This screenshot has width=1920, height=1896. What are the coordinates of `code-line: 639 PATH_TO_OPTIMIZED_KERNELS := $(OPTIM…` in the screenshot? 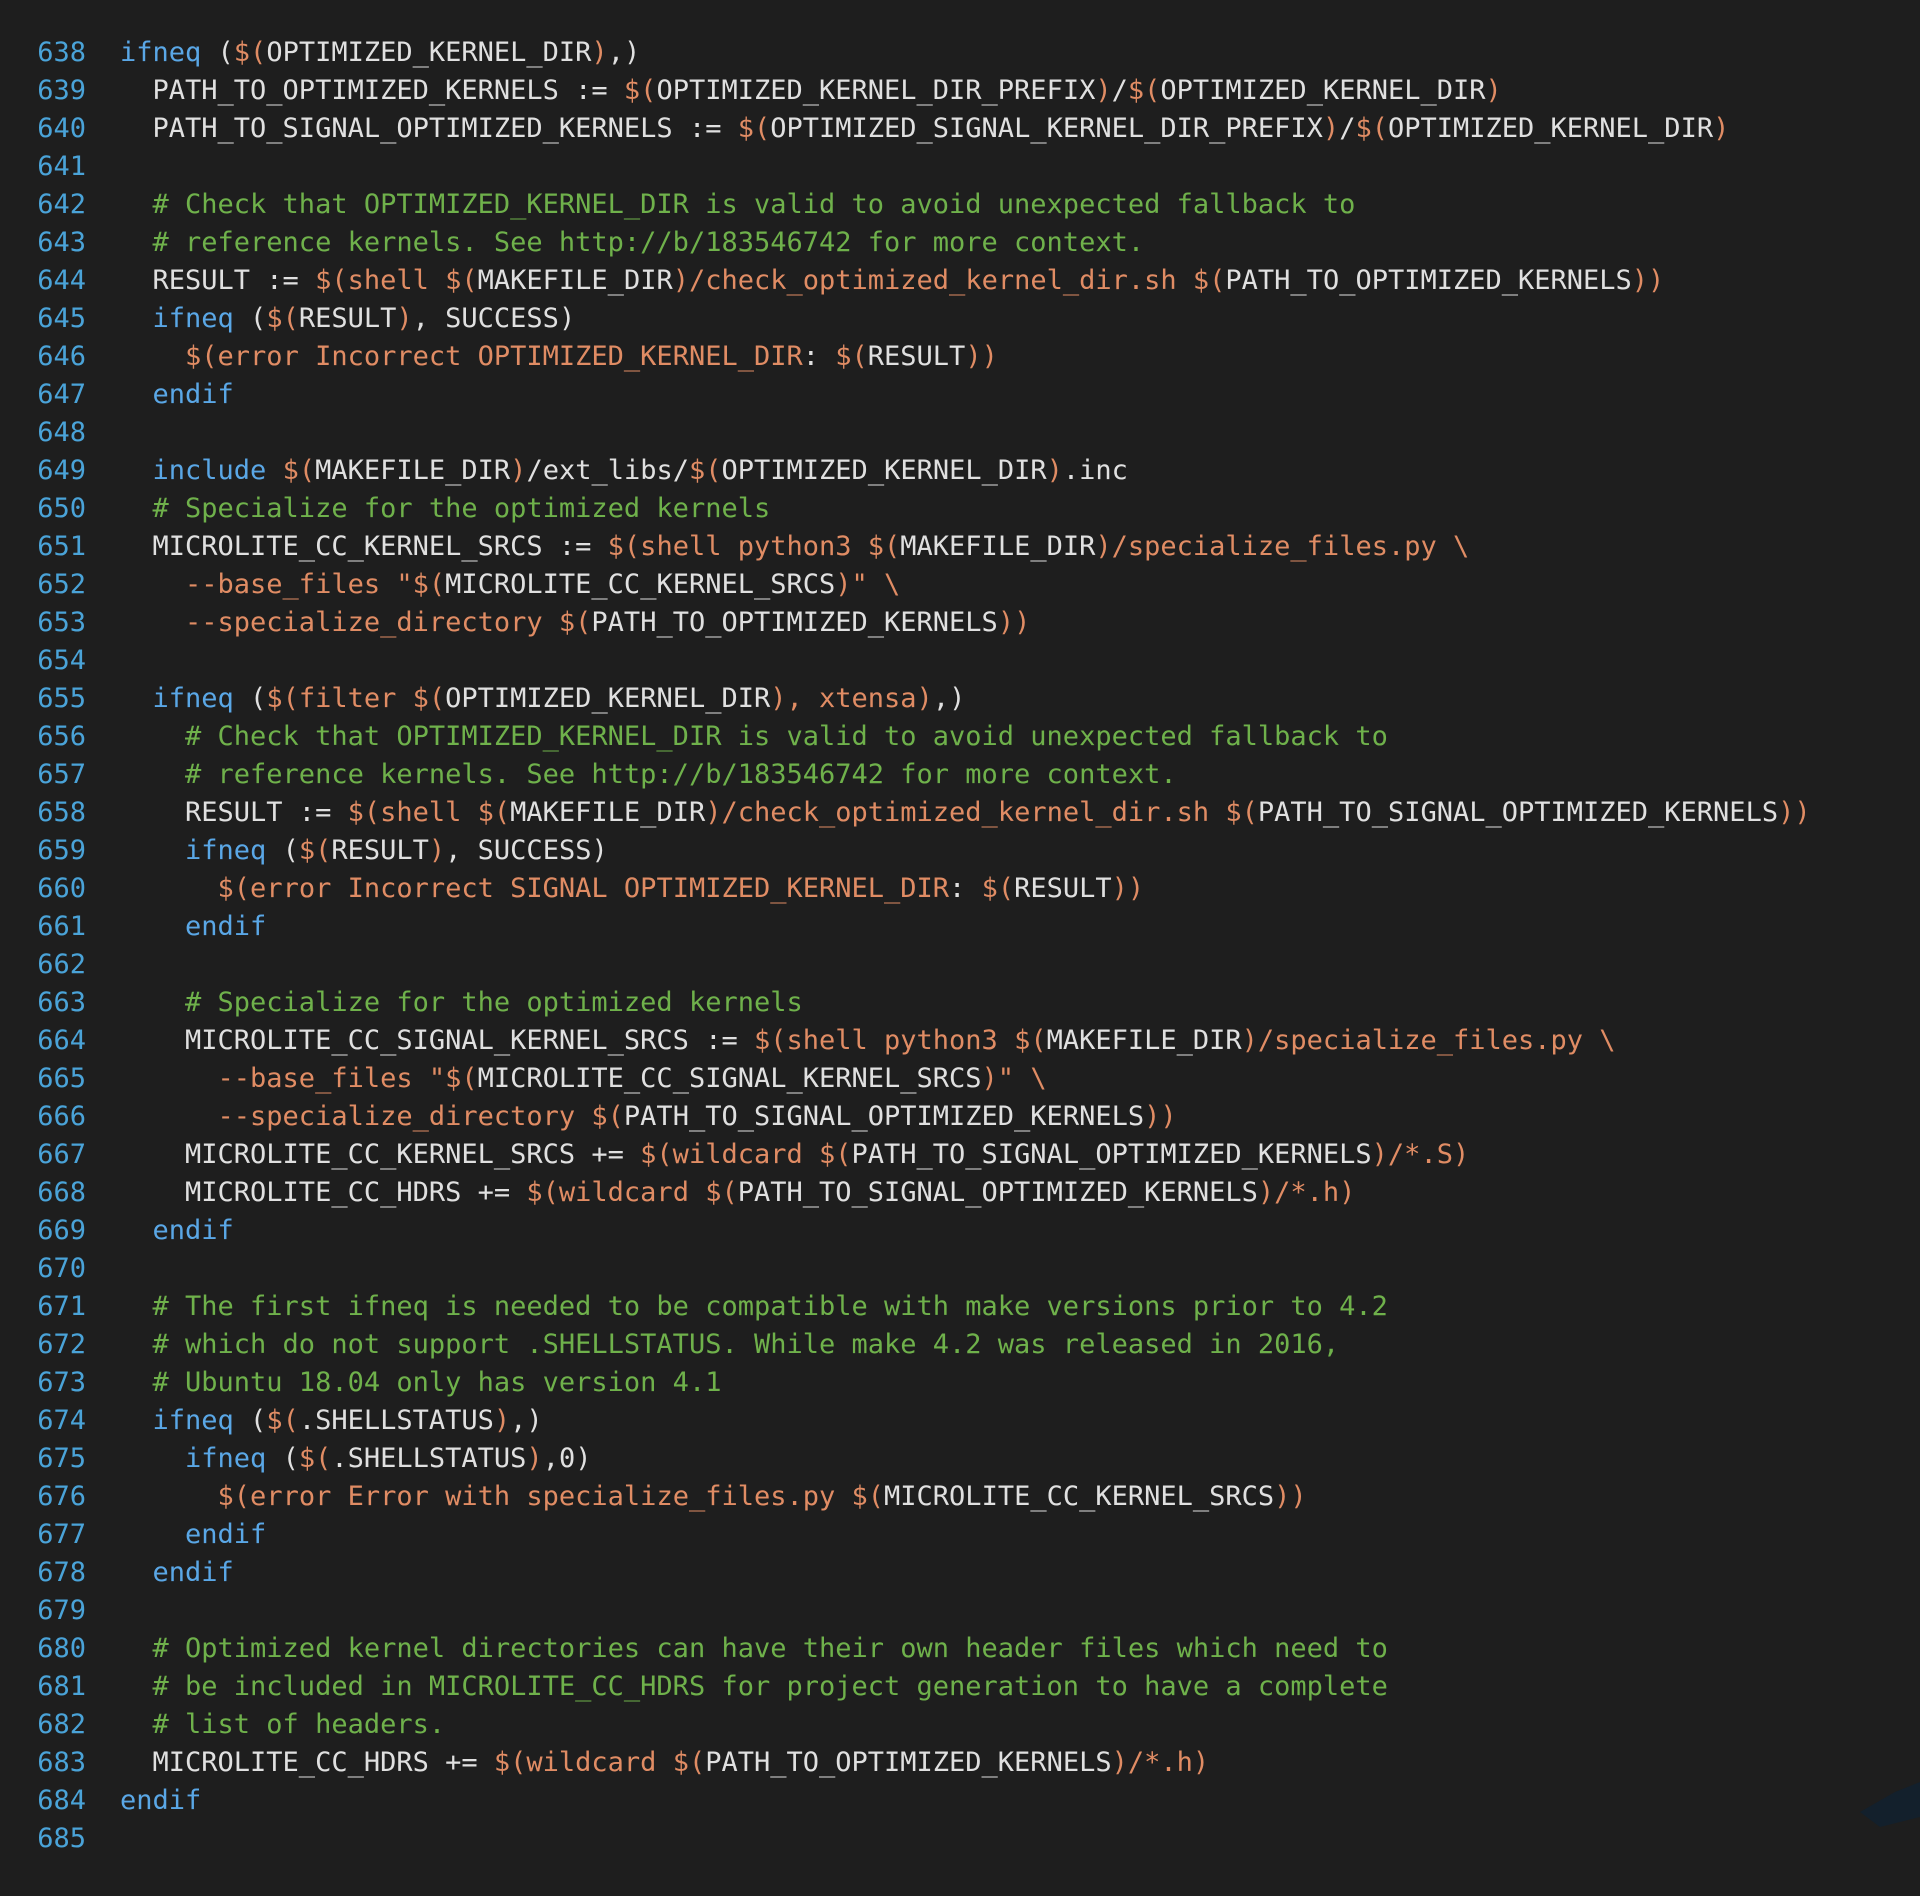 It's located at (960, 91).